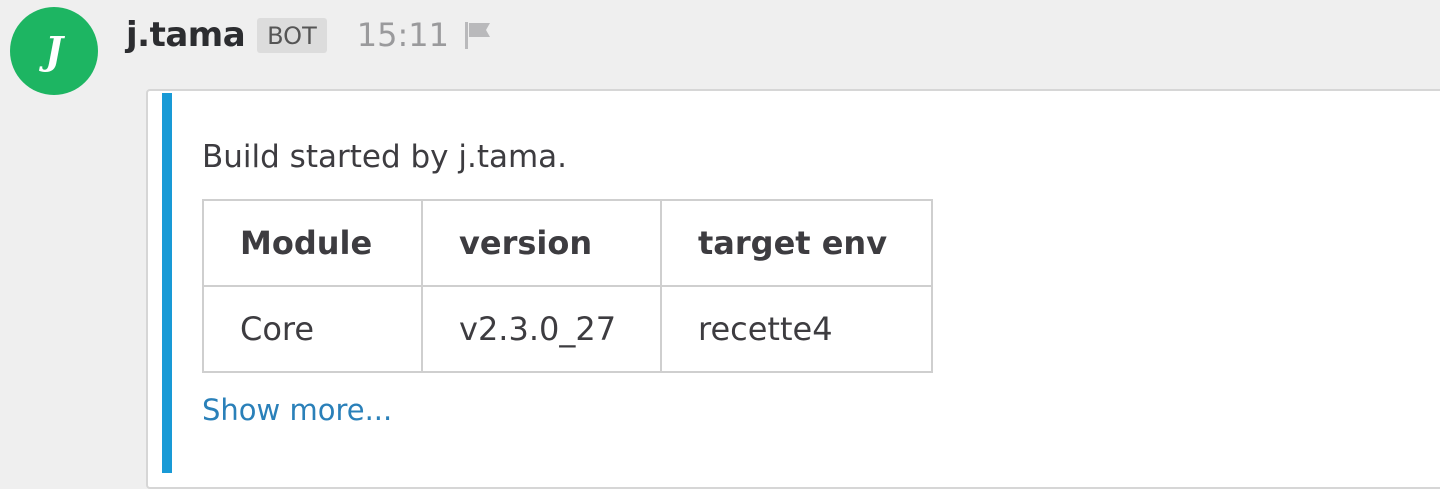 The height and width of the screenshot is (489, 1440). I want to click on bot-badge: BOT, so click(292, 35).